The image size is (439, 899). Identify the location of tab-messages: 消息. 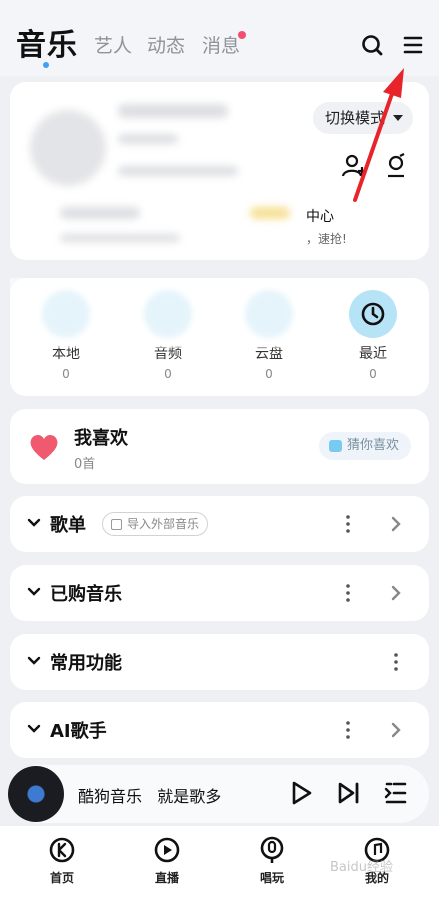
(221, 44).